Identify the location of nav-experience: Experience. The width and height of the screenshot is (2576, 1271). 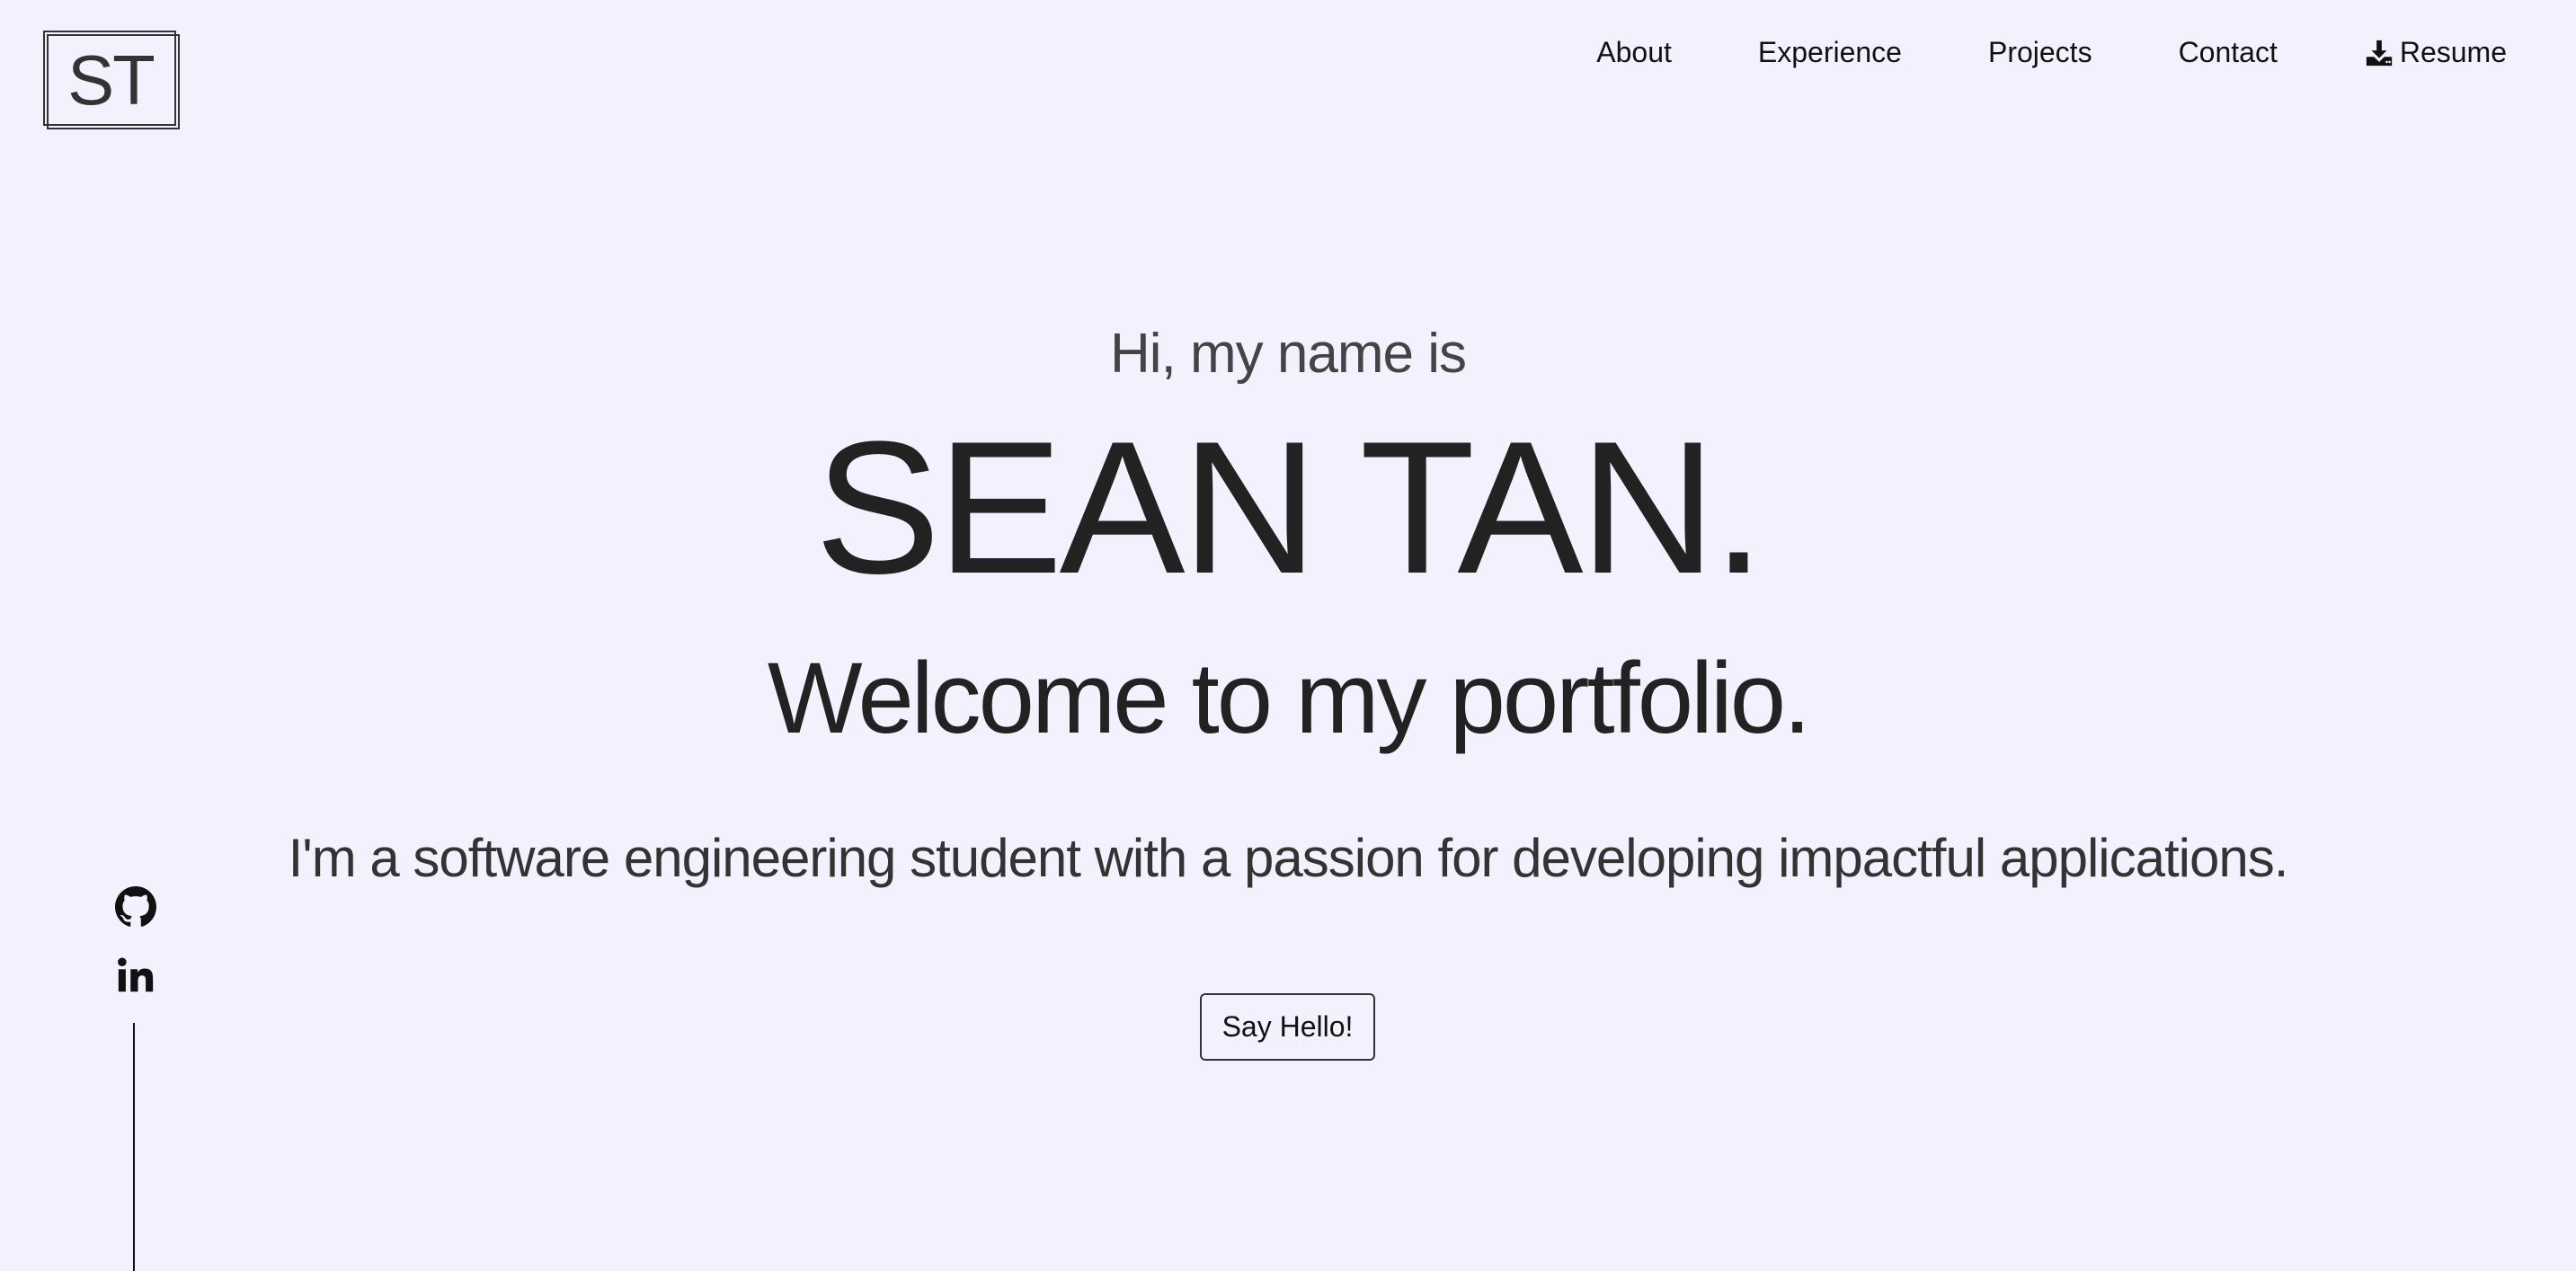
(1830, 52).